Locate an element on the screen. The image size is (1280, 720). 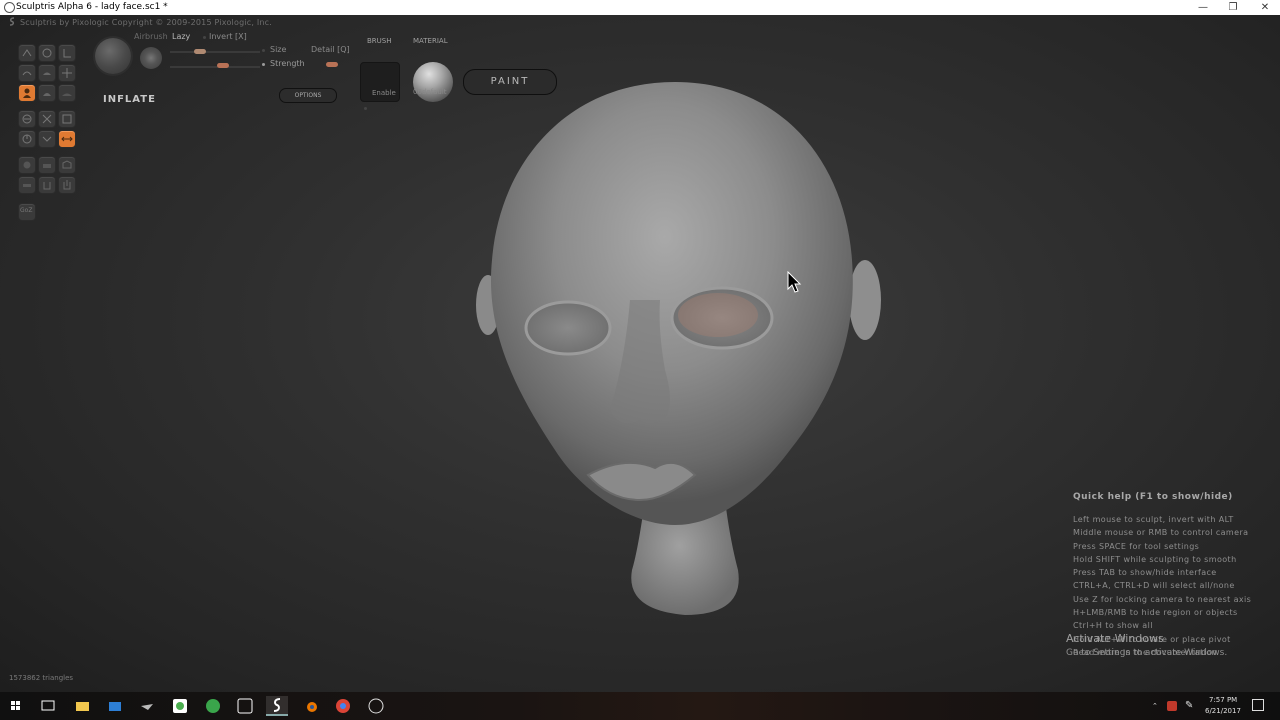
size-label: Size is located at coordinates (278, 49).